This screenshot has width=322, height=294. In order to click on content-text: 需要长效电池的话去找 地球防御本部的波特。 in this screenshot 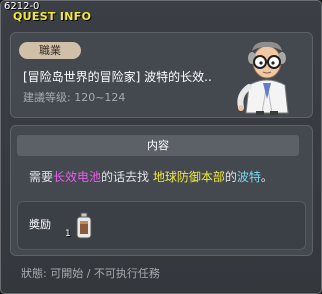, I will do `click(151, 177)`.